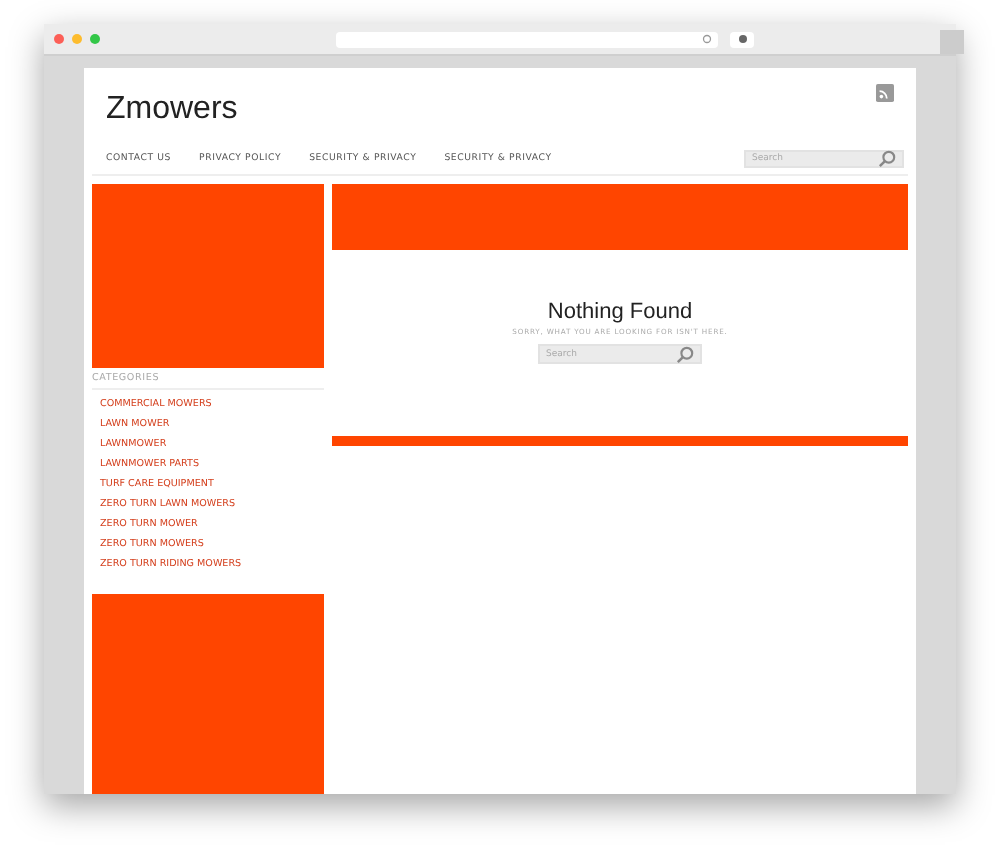 Image resolution: width=1000 pixels, height=846 pixels. I want to click on page-heading: Nothing Found, so click(620, 312).